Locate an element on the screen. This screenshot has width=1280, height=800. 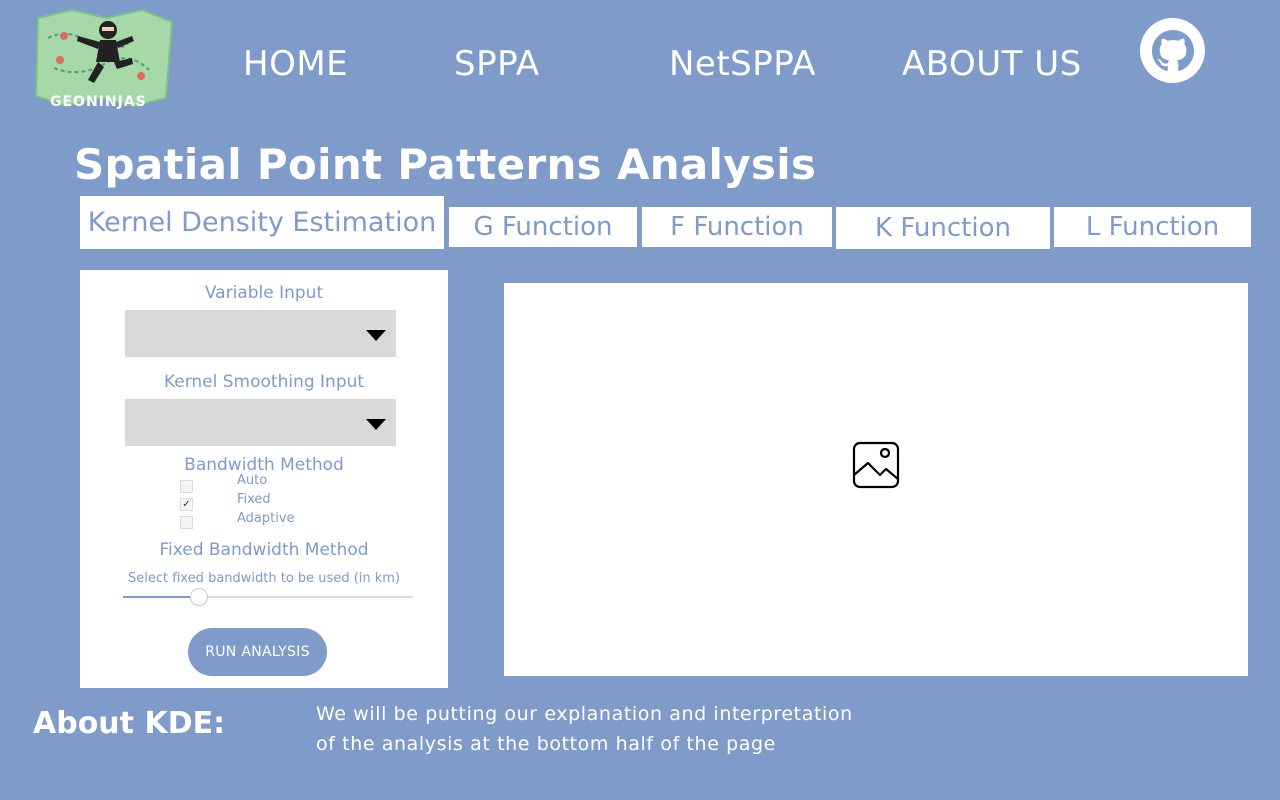
checkmark-icon: ✓ is located at coordinates (186, 504).